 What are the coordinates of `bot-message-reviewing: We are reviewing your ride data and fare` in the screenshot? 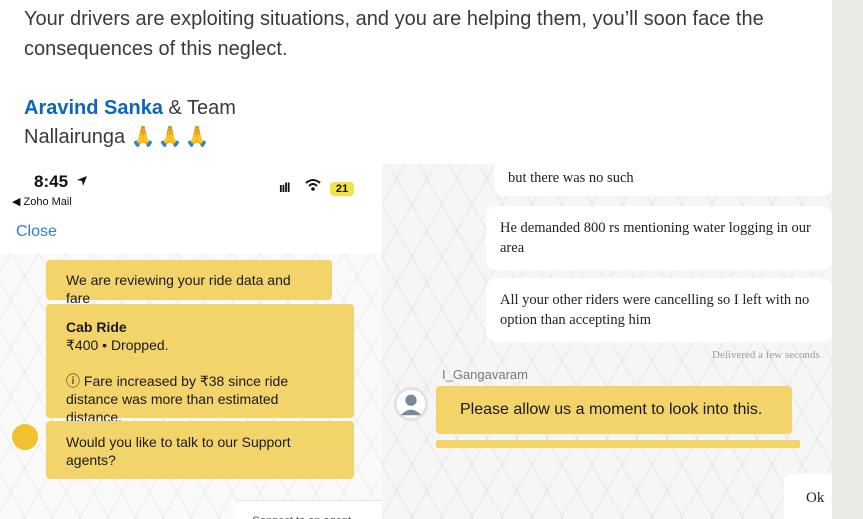 It's located at (189, 283).